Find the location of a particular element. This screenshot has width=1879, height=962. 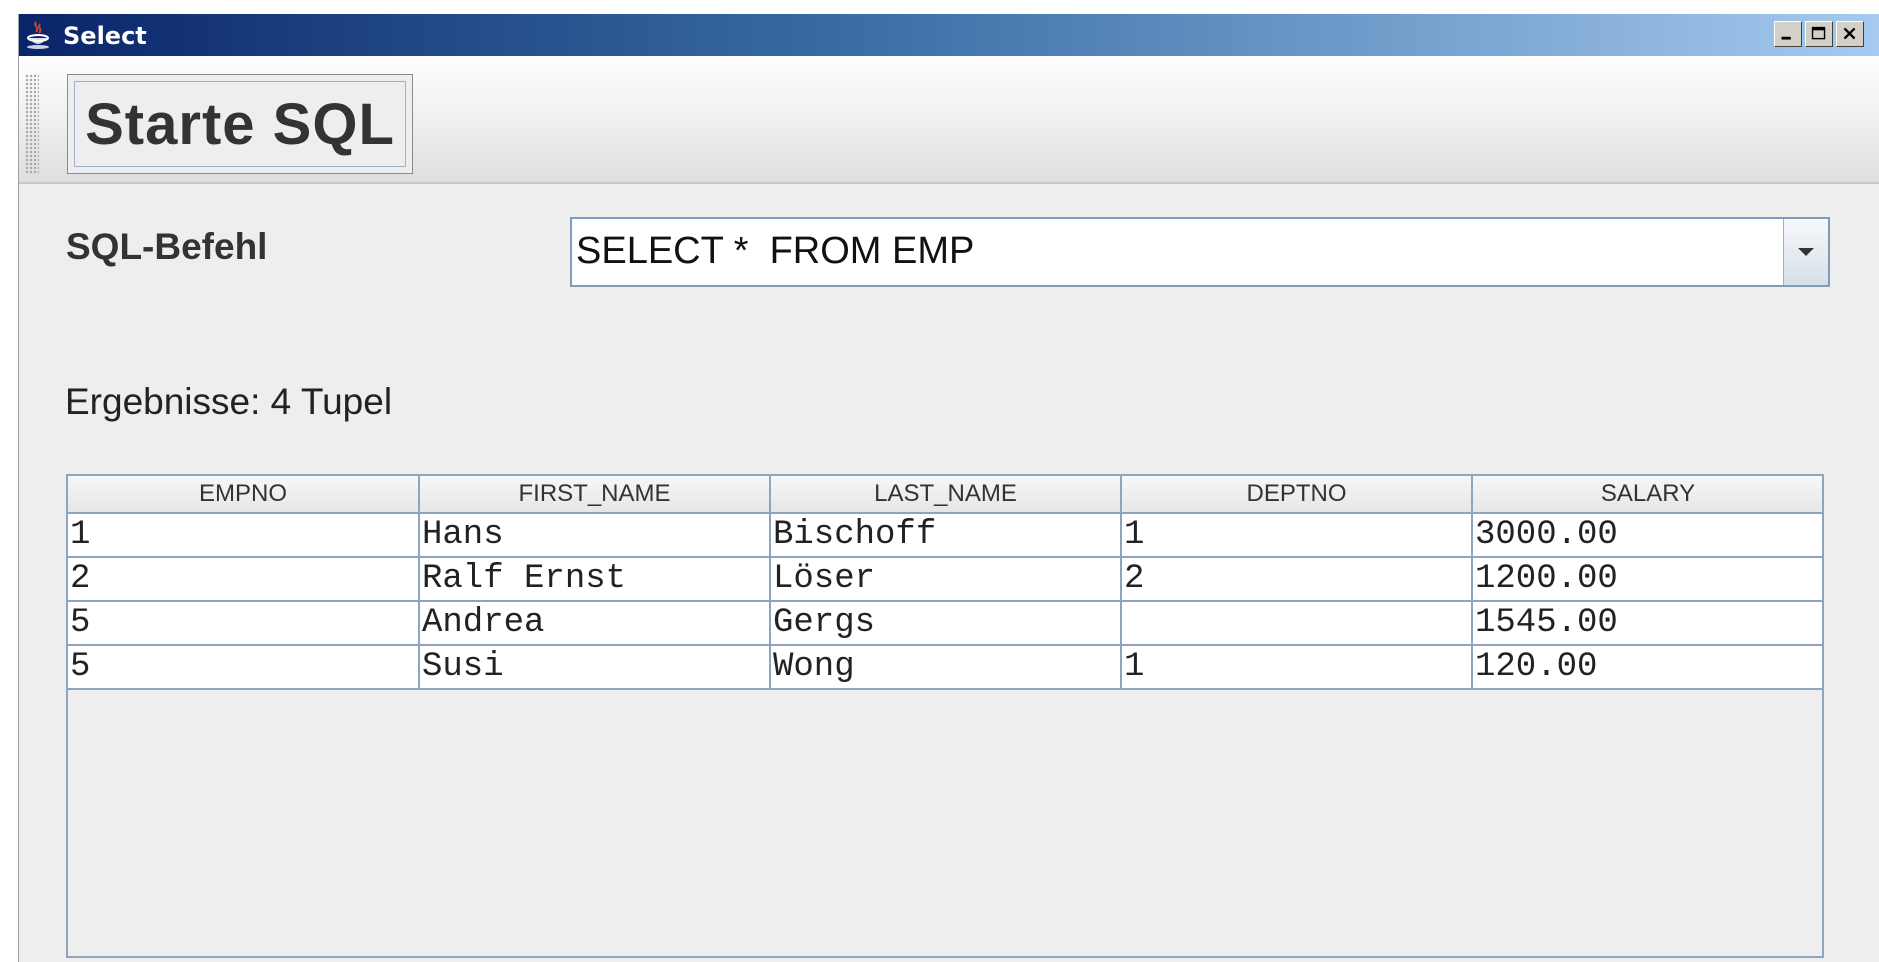

table-cell: Löser is located at coordinates (945, 579).